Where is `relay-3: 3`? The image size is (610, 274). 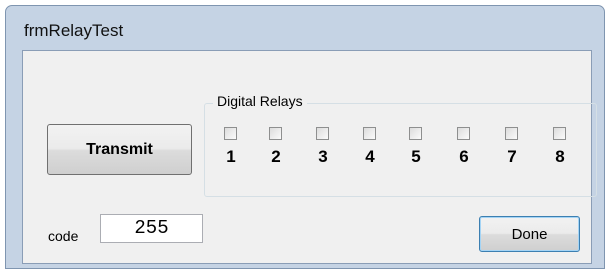
relay-3: 3 is located at coordinates (323, 152).